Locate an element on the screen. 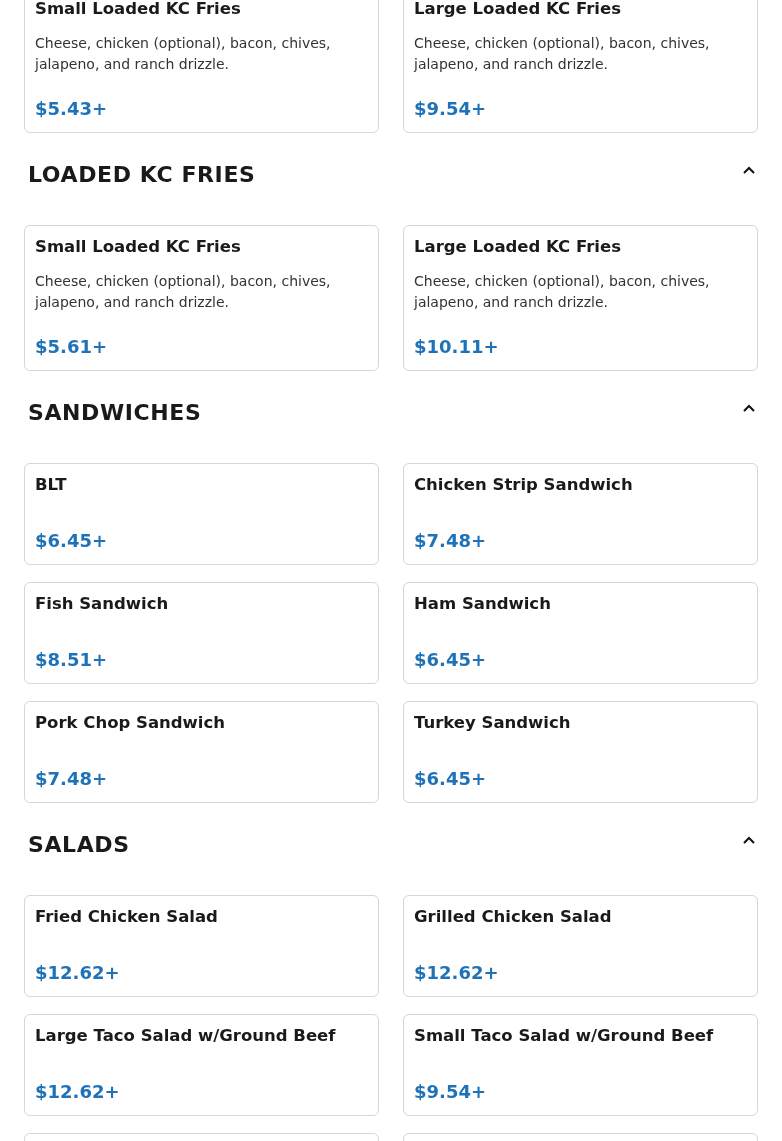 The width and height of the screenshot is (782, 1141). menu-card: Turkey Sandwich $6.45+ is located at coordinates (580, 752).